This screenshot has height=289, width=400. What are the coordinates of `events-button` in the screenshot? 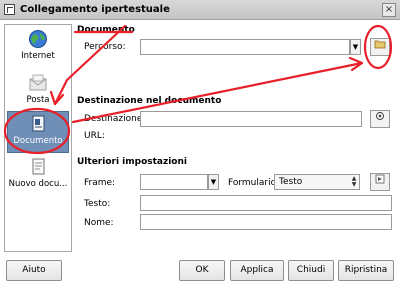 It's located at (380, 182).